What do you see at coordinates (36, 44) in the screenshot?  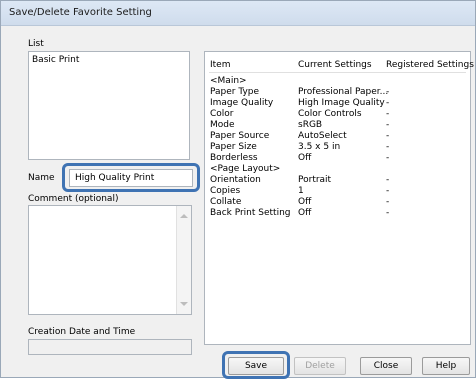 I see `list-label: List` at bounding box center [36, 44].